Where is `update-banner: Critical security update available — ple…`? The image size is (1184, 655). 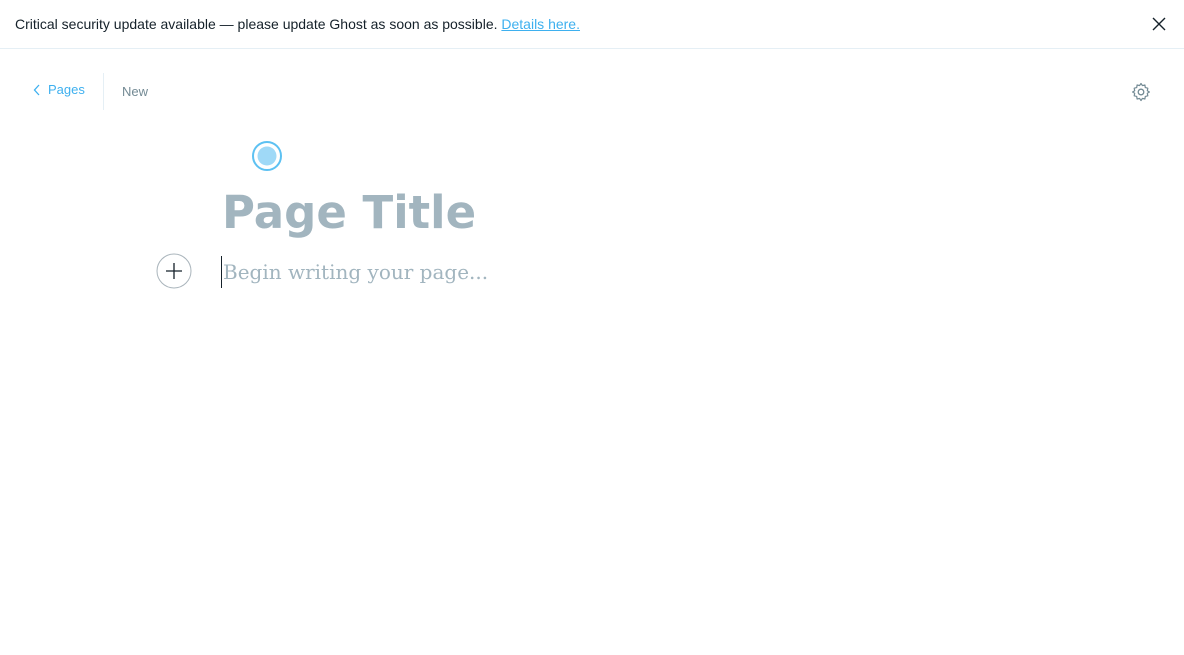 update-banner: Critical security update available — ple… is located at coordinates (592, 24).